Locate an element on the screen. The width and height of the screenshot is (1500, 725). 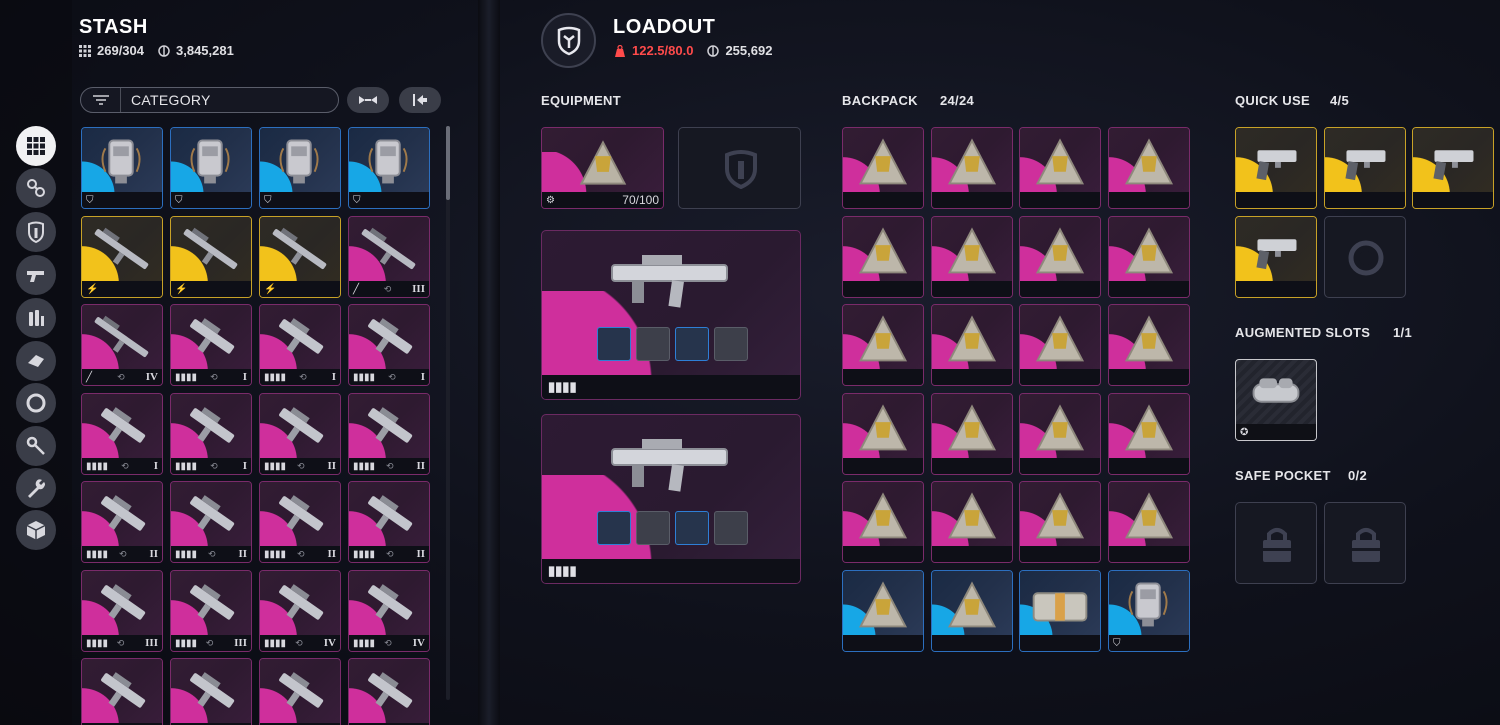
shield-slot: ⚙ 70/100 is located at coordinates (602, 168).